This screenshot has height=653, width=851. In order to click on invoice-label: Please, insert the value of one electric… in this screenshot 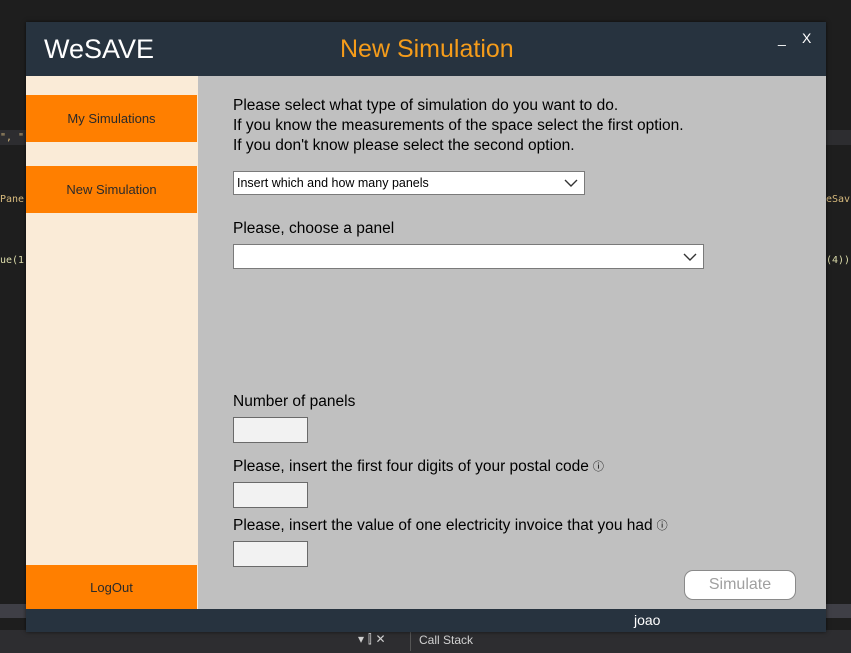, I will do `click(450, 526)`.